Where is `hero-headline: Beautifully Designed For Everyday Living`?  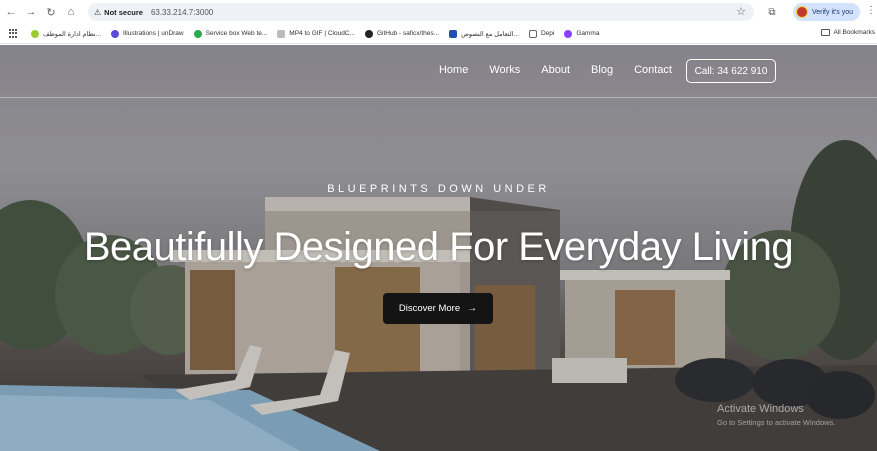 hero-headline: Beautifully Designed For Everyday Living is located at coordinates (438, 247).